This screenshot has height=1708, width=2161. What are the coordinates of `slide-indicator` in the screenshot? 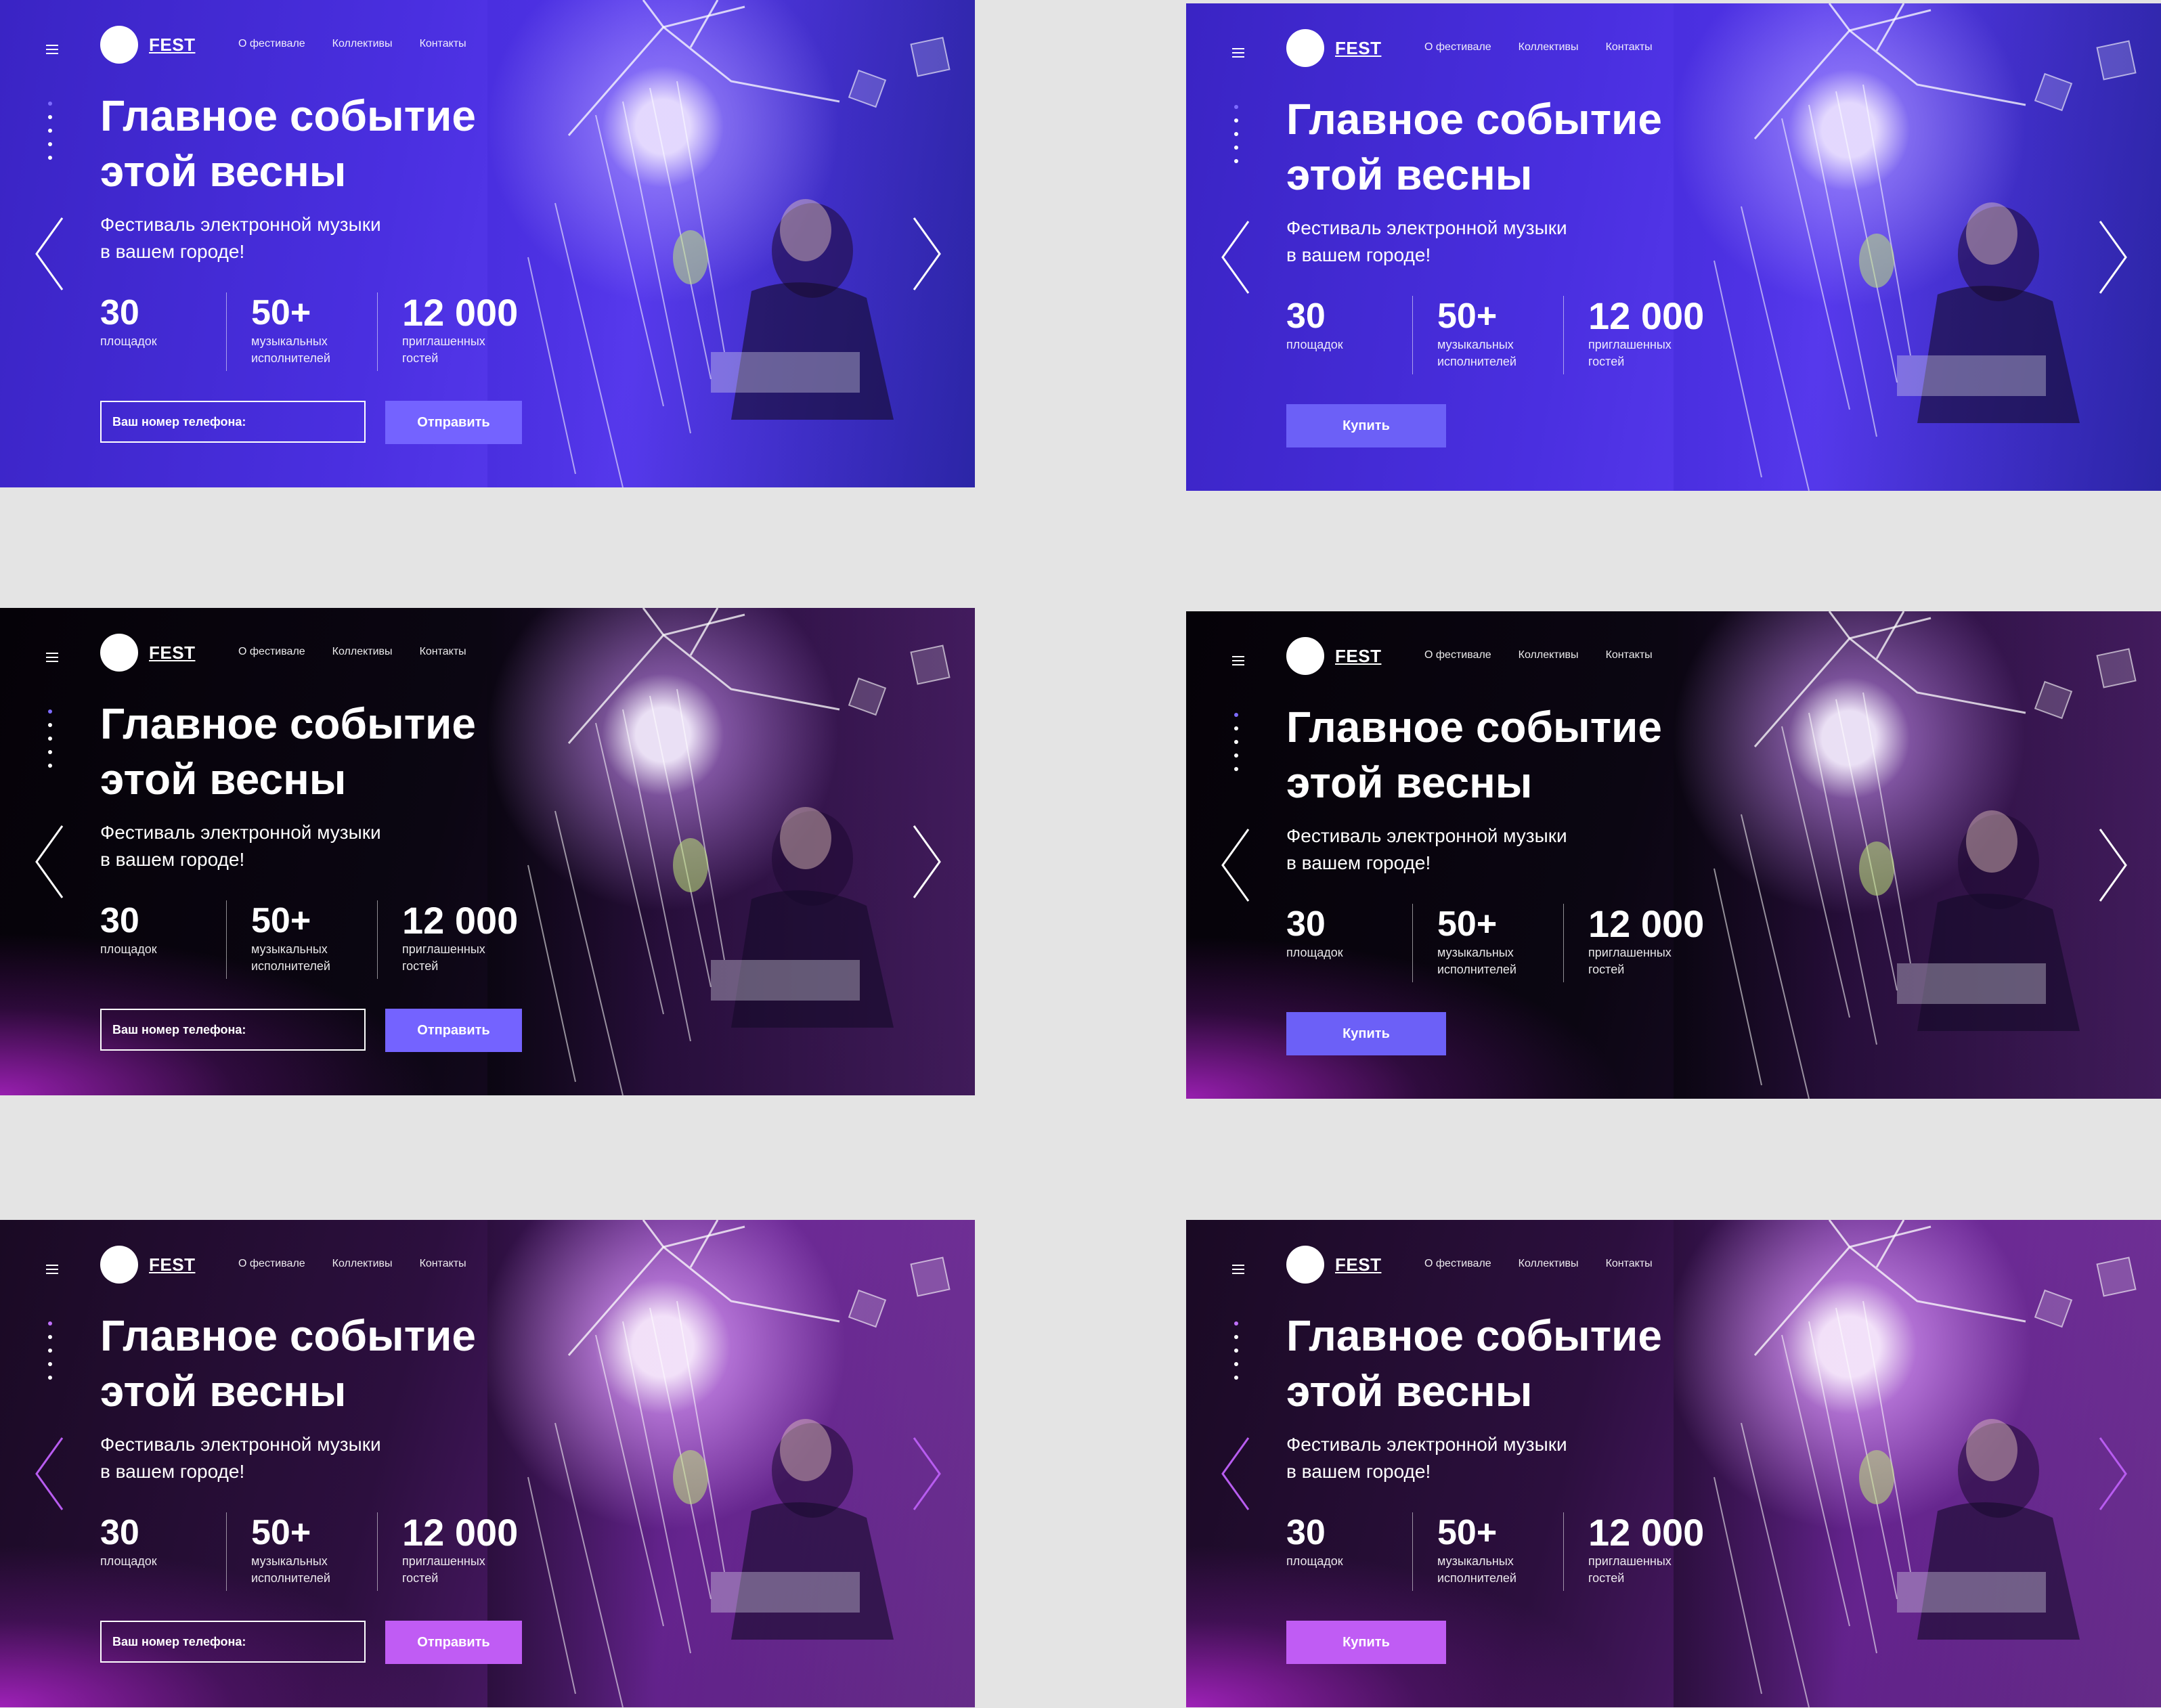 It's located at (1236, 1350).